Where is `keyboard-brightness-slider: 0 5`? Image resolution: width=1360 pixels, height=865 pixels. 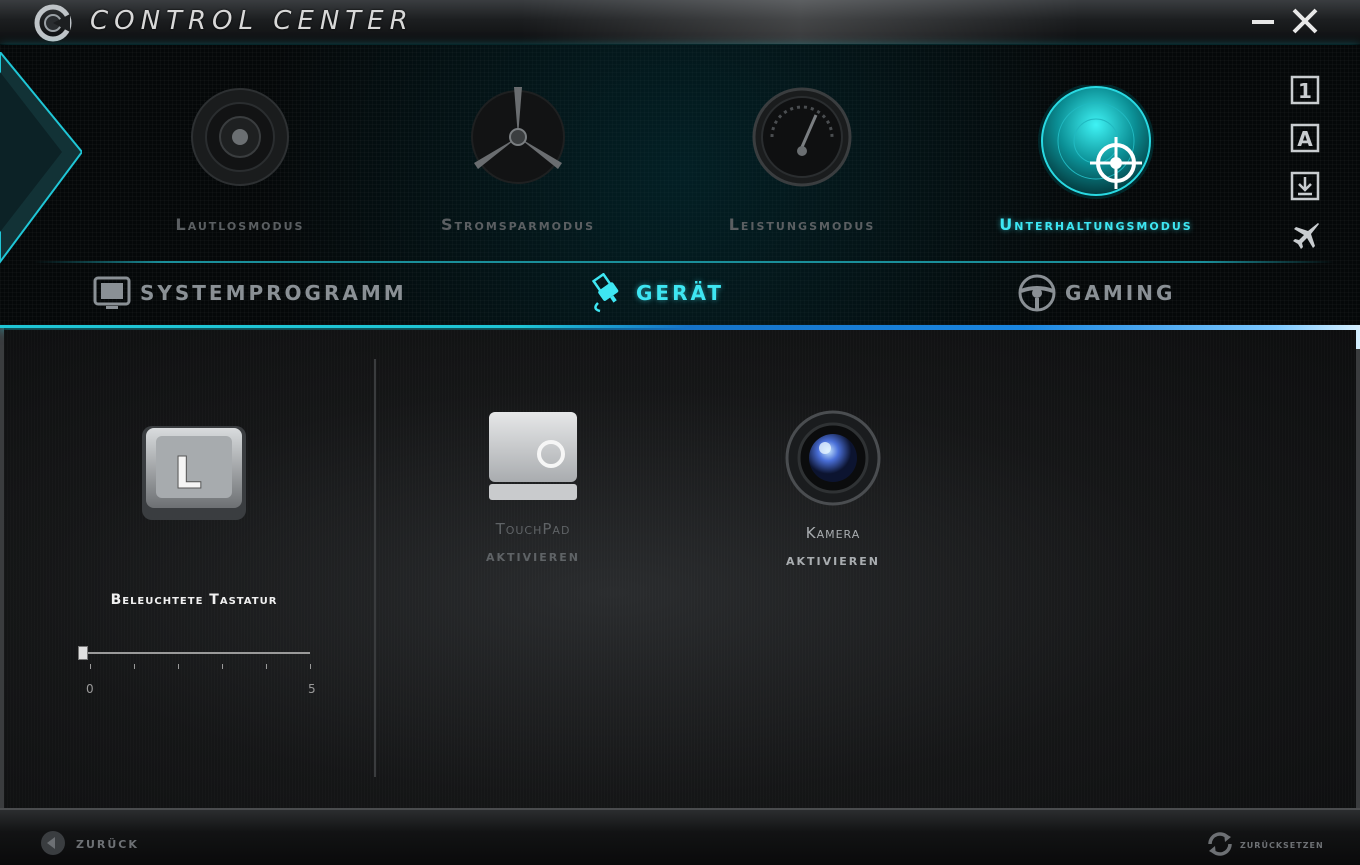 keyboard-brightness-slider: 0 5 is located at coordinates (197, 669).